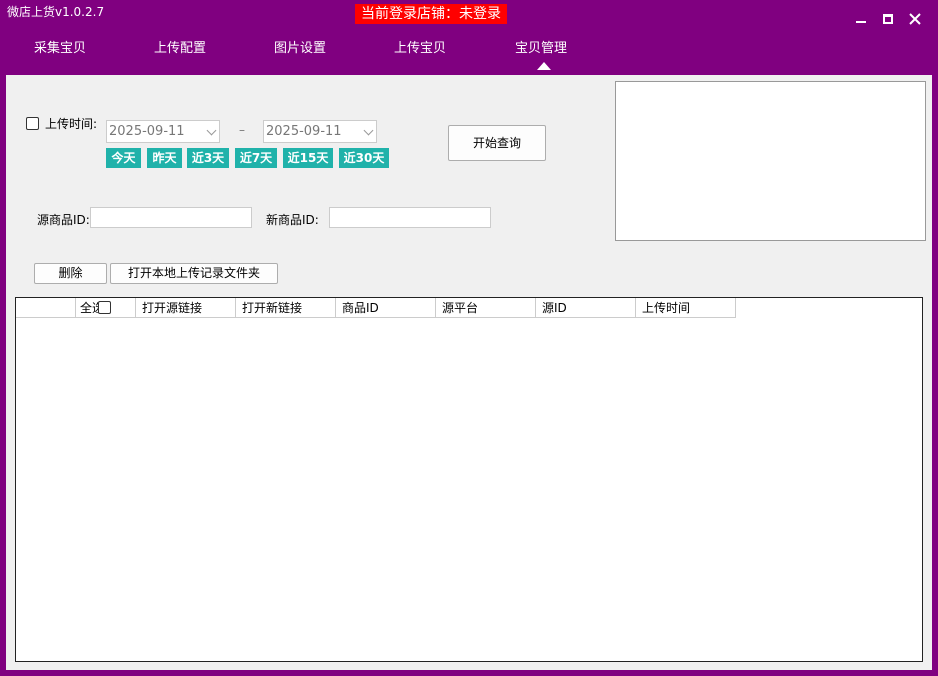 The height and width of the screenshot is (676, 938). I want to click on open-folder-button: 打开本地上传记录文件夹, so click(194, 273).